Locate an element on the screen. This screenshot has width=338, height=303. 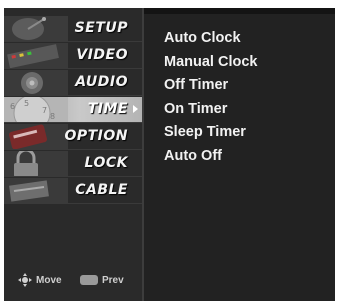
move-label: Move is located at coordinates (49, 280).